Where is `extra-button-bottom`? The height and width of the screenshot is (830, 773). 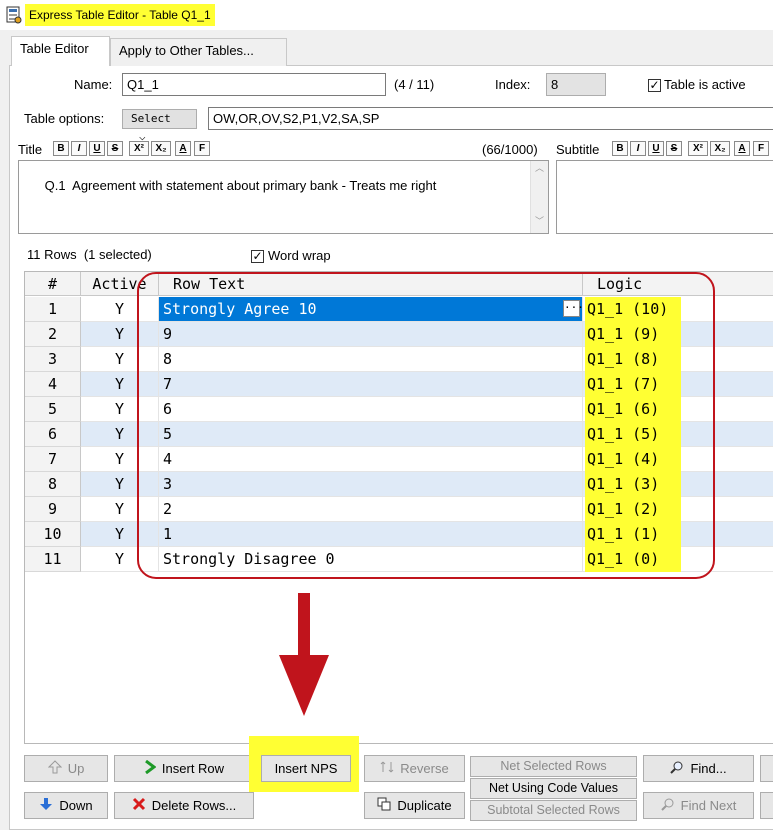
extra-button-bottom is located at coordinates (766, 805).